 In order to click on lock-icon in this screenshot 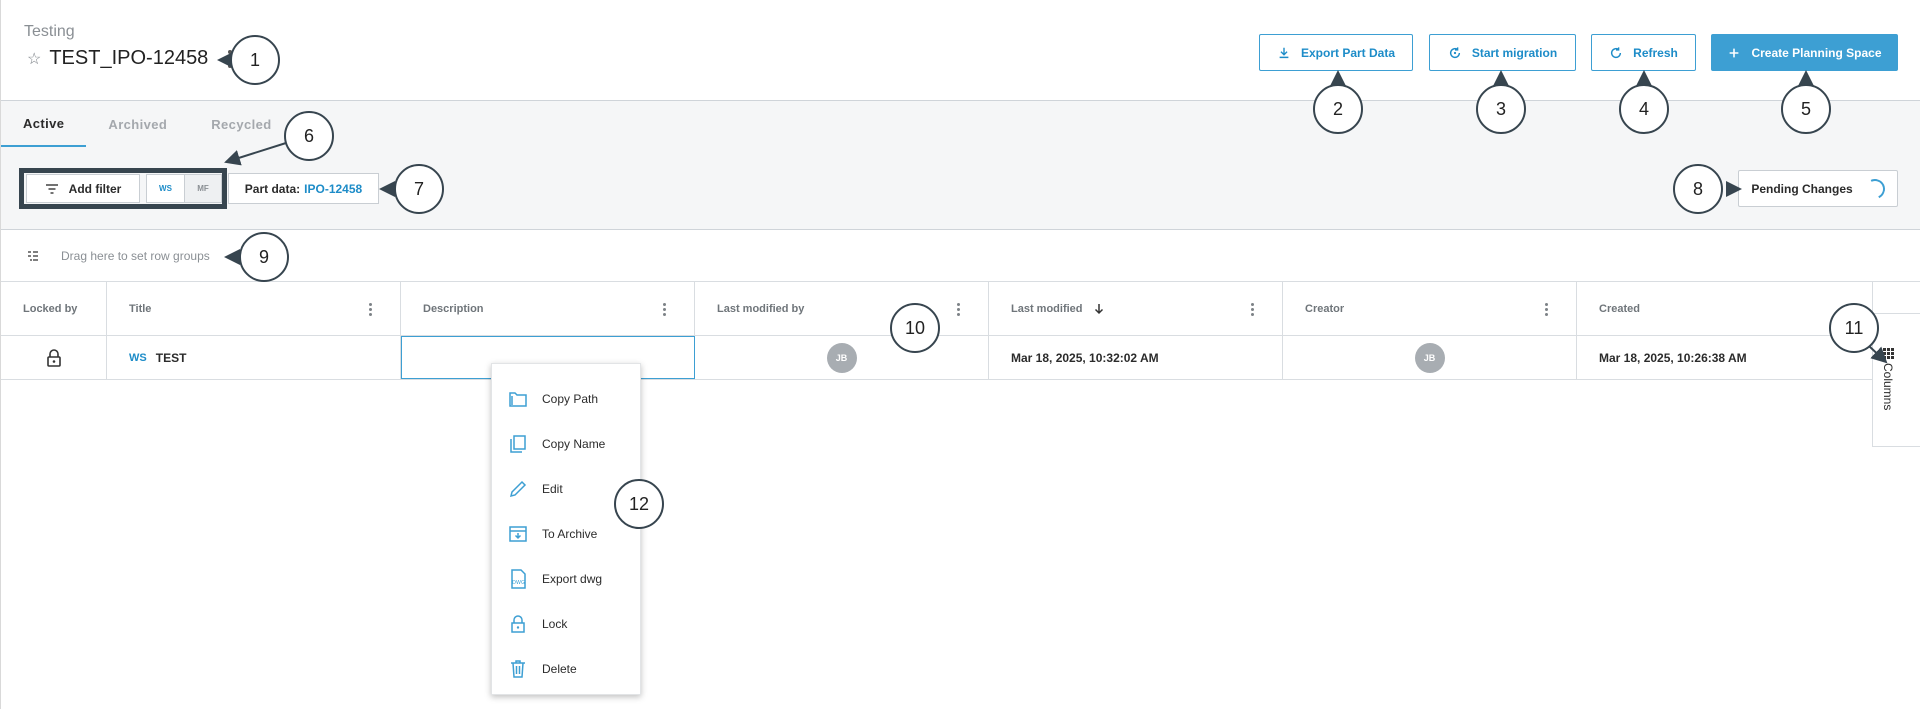, I will do `click(518, 623)`.